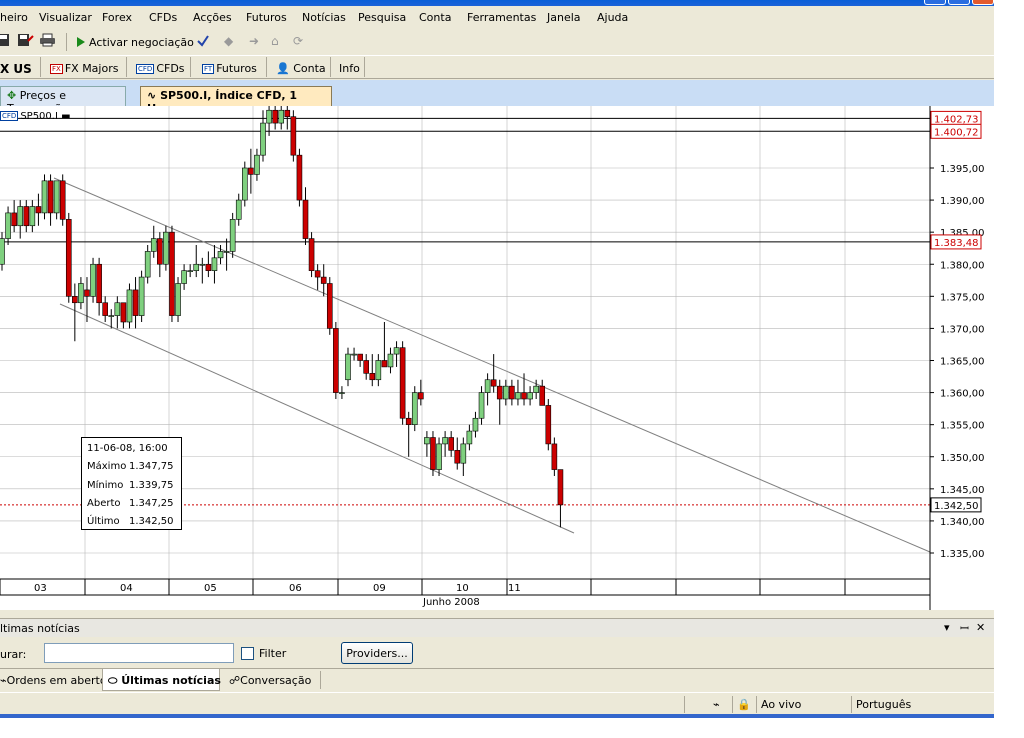 This screenshot has height=738, width=1024. What do you see at coordinates (382, 17) in the screenshot?
I see `menu-pesquisa: Pesquisa` at bounding box center [382, 17].